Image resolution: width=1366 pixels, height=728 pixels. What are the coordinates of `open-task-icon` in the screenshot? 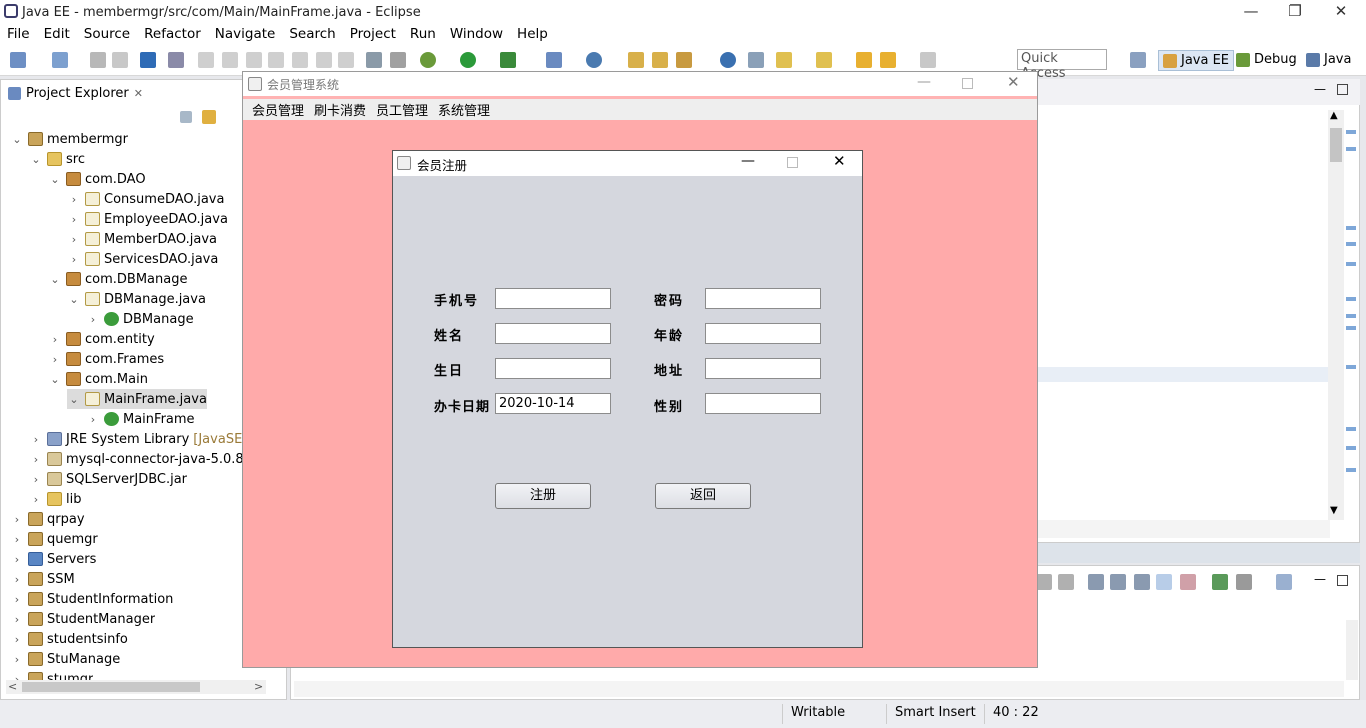 It's located at (660, 60).